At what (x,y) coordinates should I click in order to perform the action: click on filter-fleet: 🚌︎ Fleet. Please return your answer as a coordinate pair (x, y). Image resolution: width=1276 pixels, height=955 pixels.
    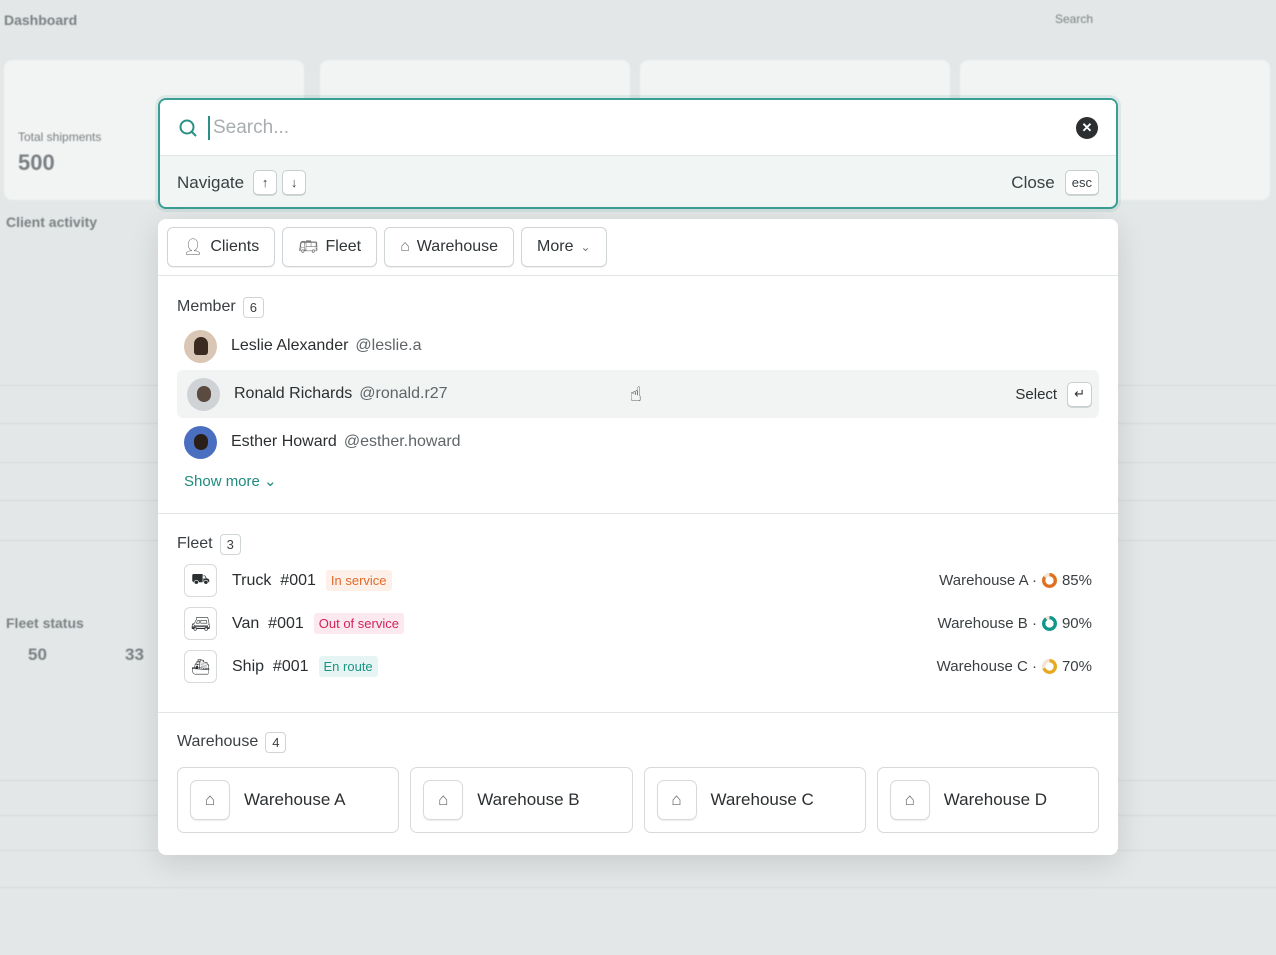
    Looking at the image, I should click on (330, 247).